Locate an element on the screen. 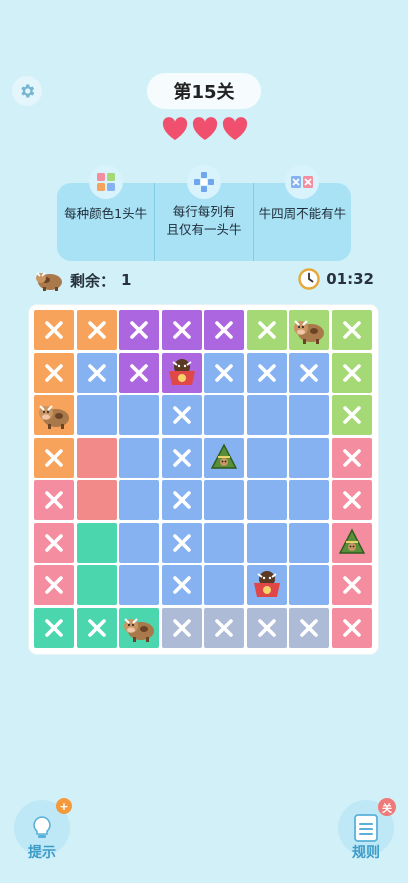 Image resolution: width=408 pixels, height=883 pixels. settings-button is located at coordinates (27, 91).